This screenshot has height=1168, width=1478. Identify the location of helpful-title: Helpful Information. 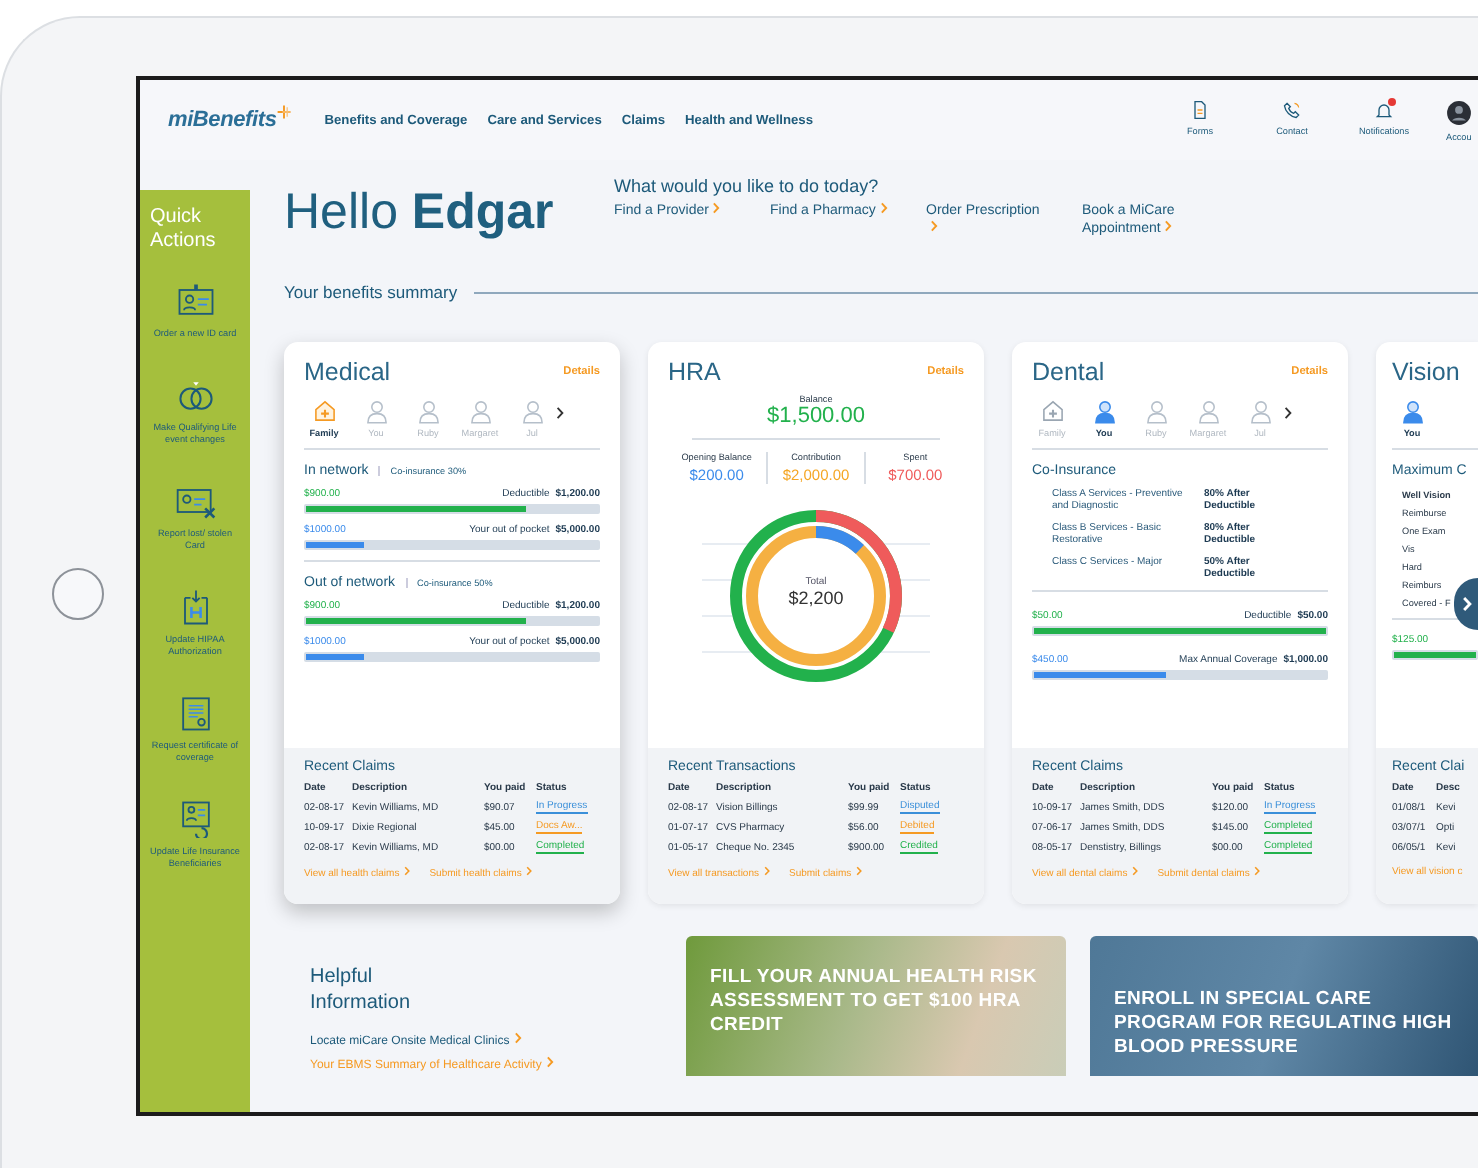
(361, 990).